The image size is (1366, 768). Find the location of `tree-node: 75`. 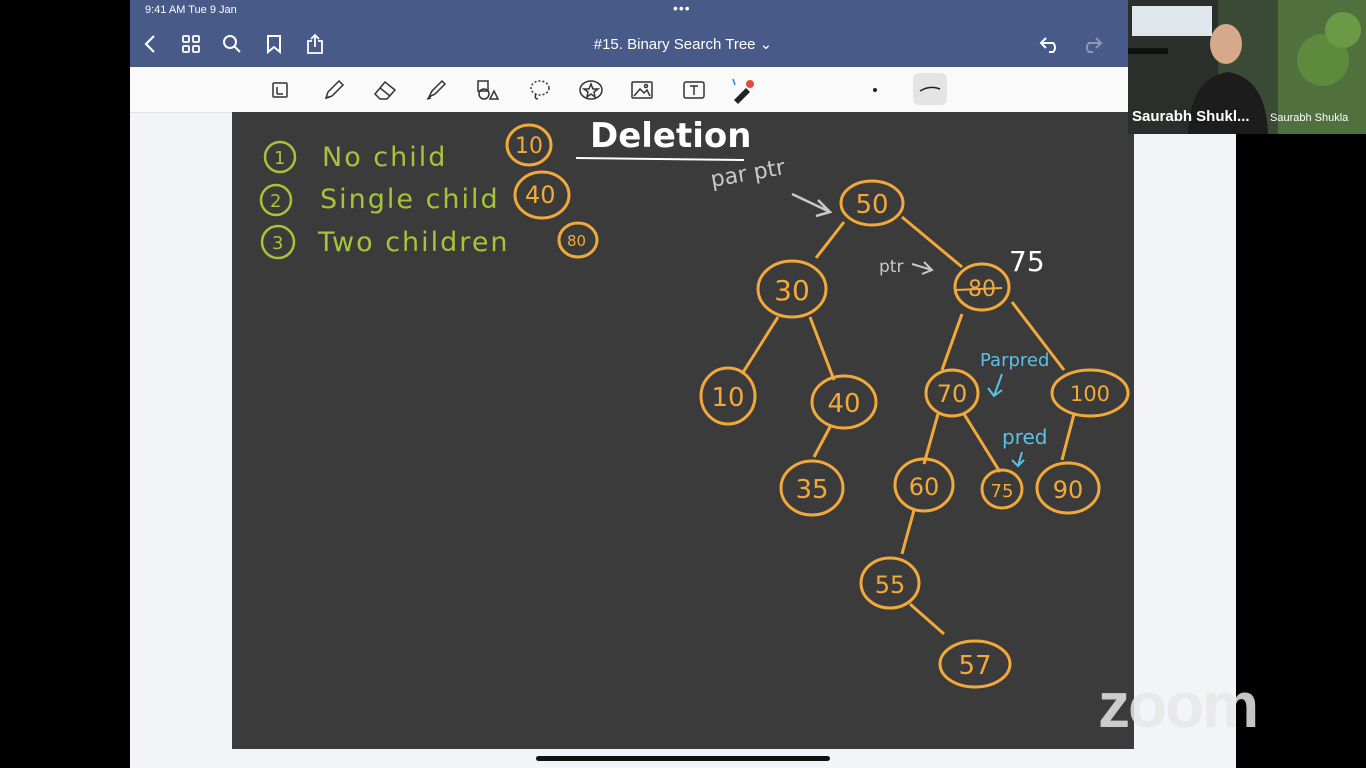

tree-node: 75 is located at coordinates (1002, 489).